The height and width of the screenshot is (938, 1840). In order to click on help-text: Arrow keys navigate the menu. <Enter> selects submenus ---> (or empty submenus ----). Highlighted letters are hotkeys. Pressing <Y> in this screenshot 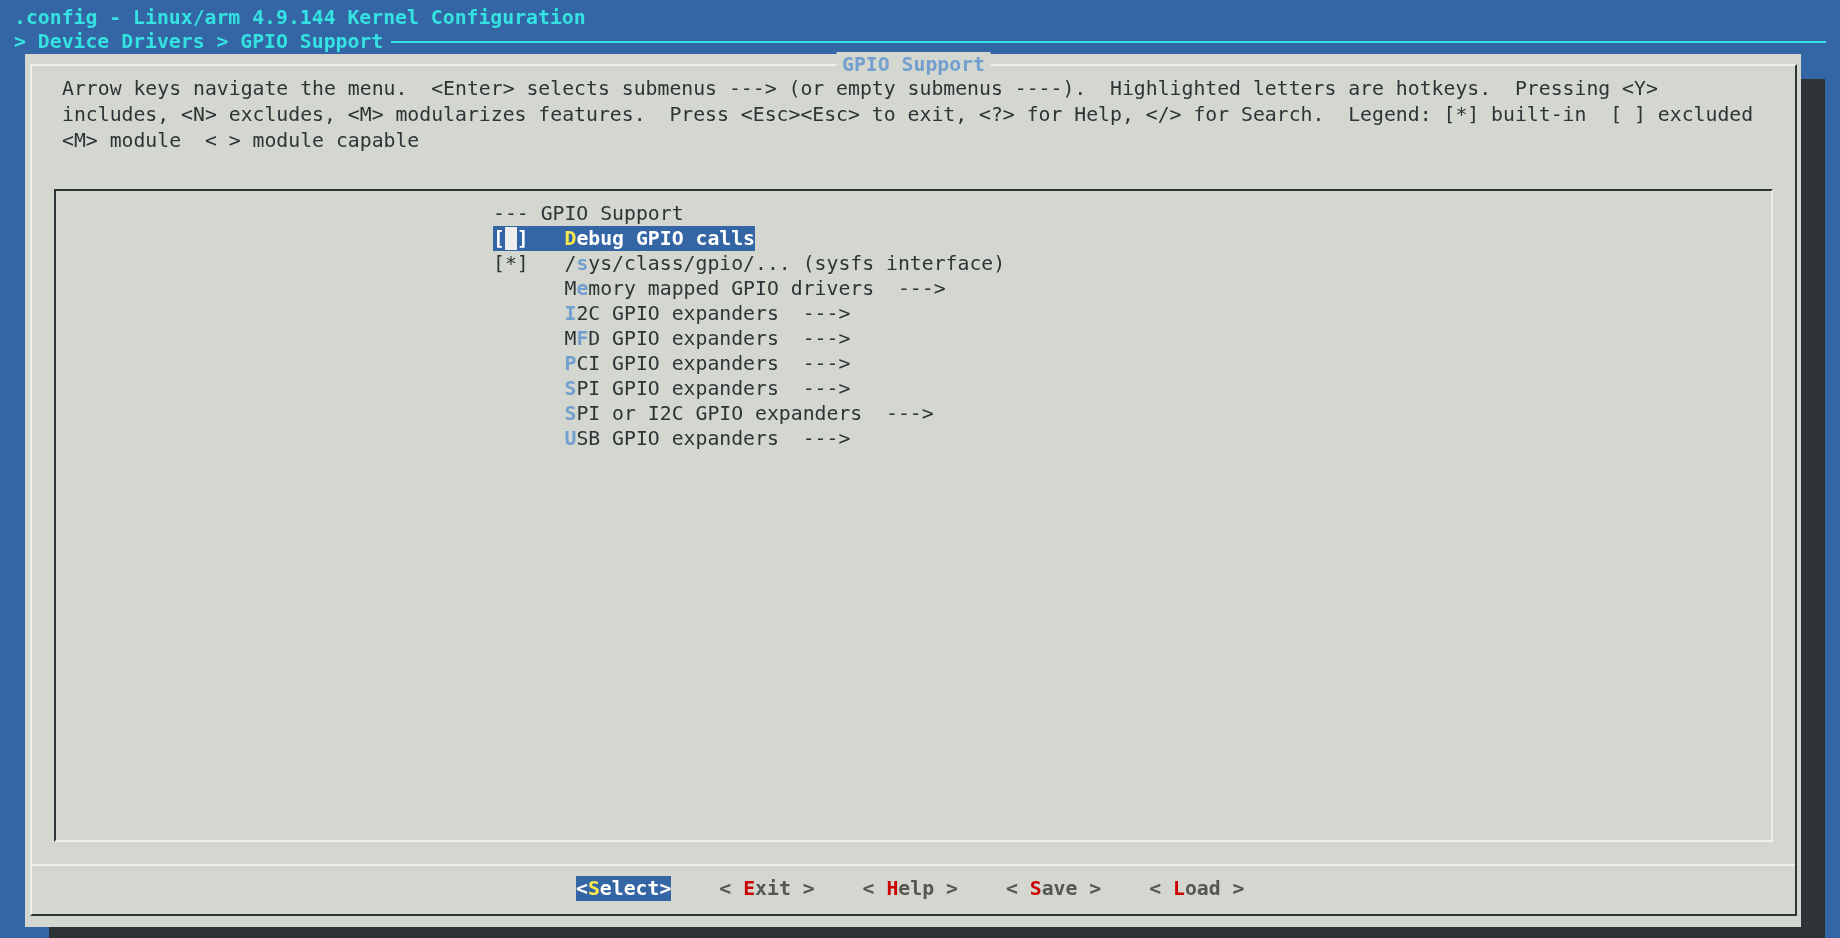, I will do `click(860, 89)`.